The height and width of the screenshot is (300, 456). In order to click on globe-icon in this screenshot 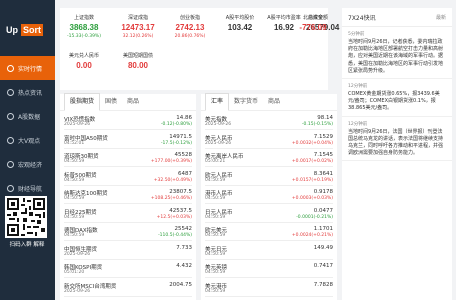, I will do `click(10, 164)`.